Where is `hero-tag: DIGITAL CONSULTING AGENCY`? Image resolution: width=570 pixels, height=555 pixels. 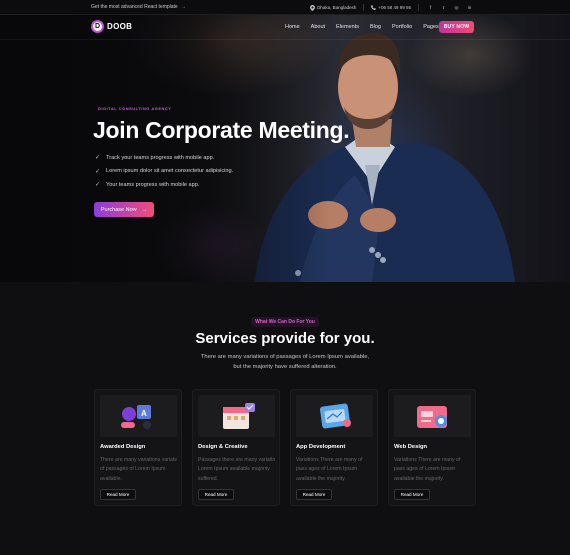
hero-tag: DIGITAL CONSULTING AGENCY is located at coordinates (135, 108).